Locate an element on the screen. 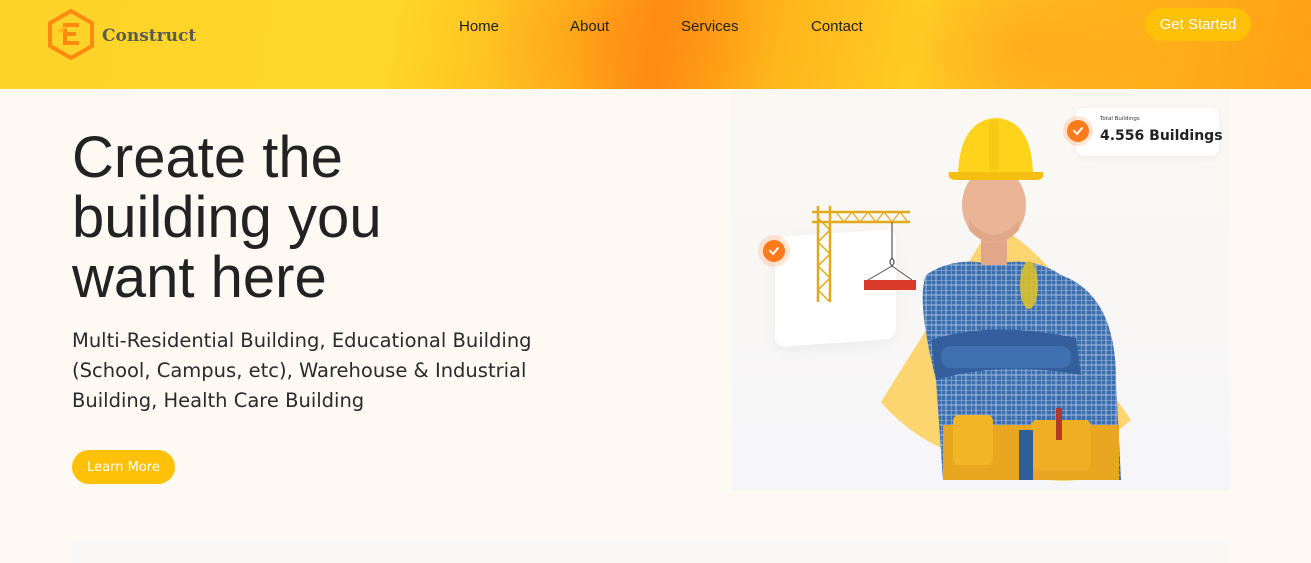 Image resolution: width=1311 pixels, height=563 pixels. get-started-button: Get Started is located at coordinates (1198, 24).